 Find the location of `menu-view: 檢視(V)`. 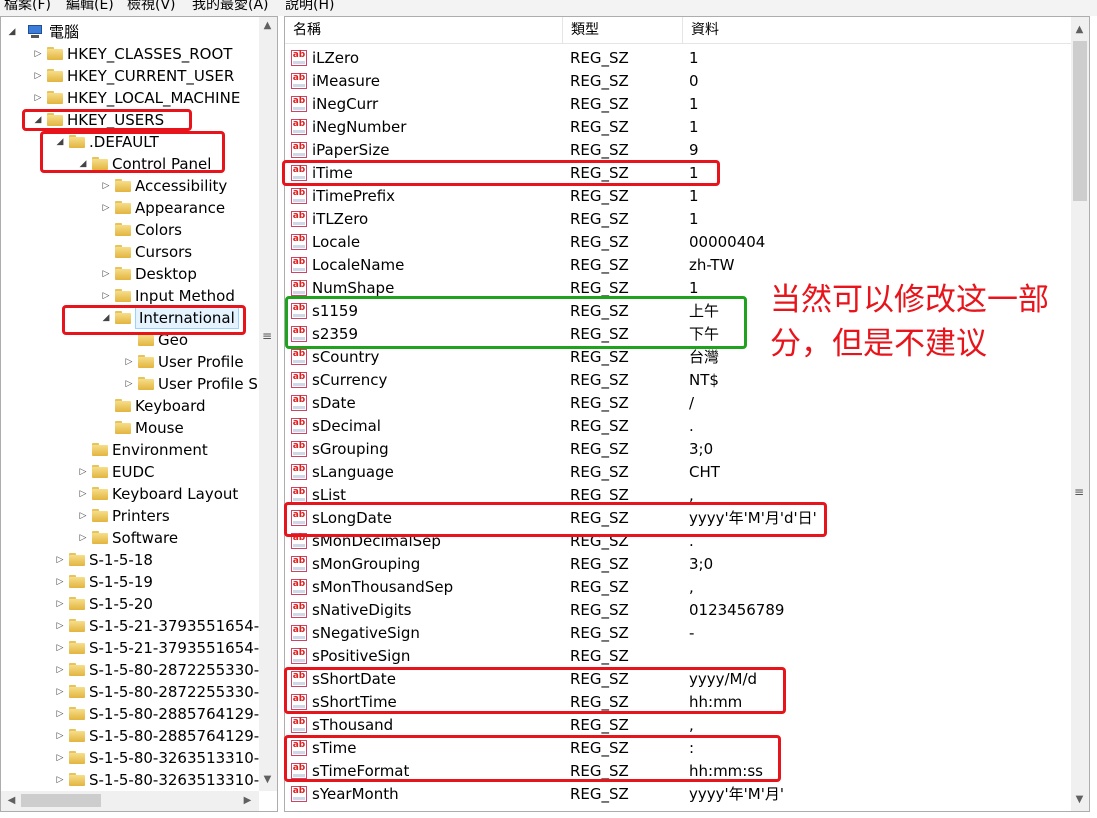

menu-view: 檢視(V) is located at coordinates (151, 6).